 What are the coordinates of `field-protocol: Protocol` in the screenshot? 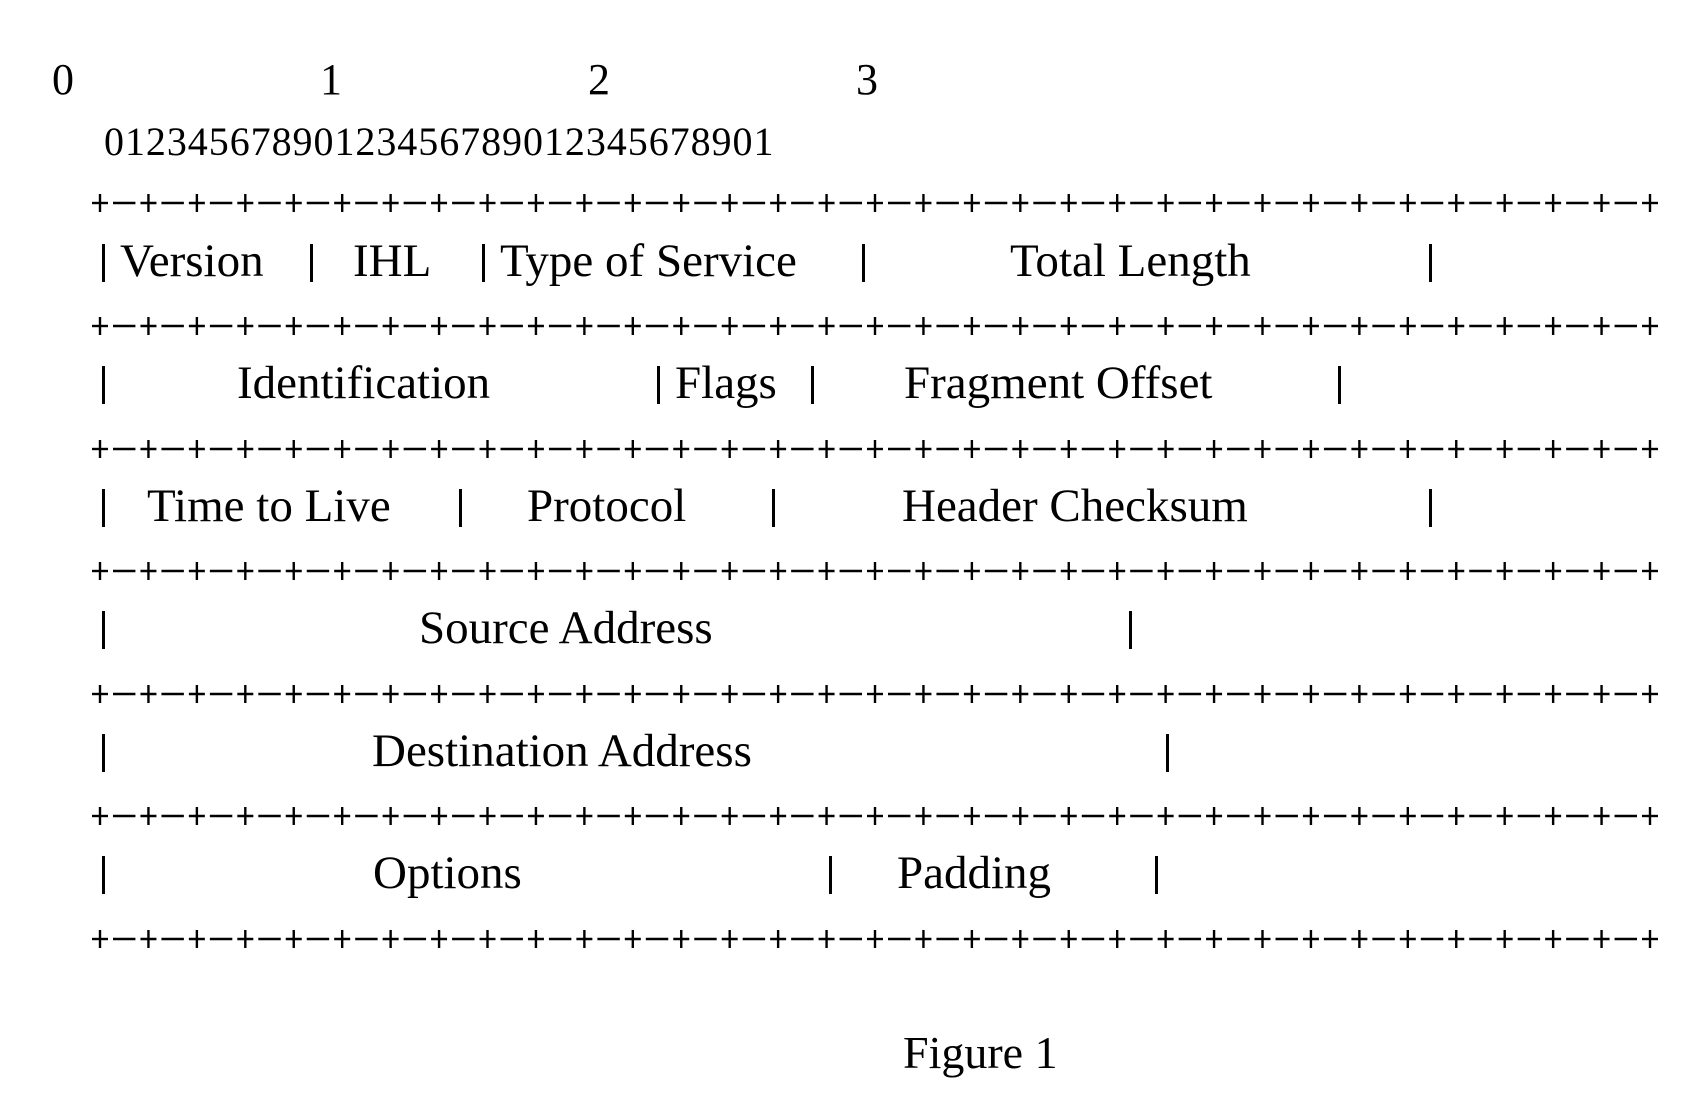 It's located at (607, 506).